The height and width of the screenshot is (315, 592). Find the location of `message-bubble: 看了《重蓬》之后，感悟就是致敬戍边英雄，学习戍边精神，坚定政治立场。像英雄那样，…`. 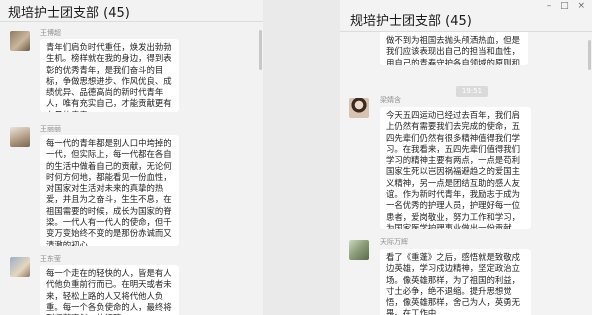

message-bubble: 看了《重蓬》之后，感悟就是致敬戍边英雄，学习戍边精神，坚定政治立场。像英雄那样，… is located at coordinates (455, 282).